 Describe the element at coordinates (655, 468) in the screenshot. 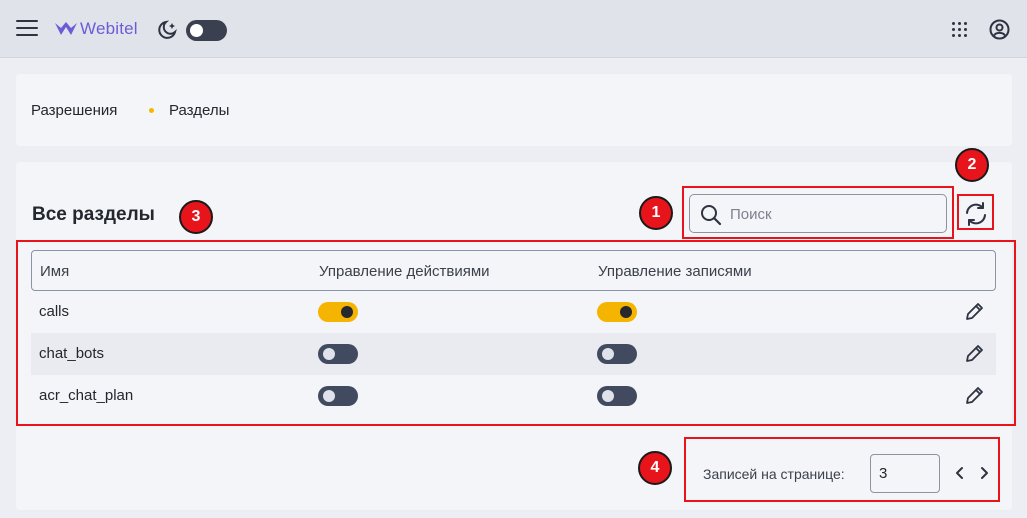

I see `annotation-badge-4: 4` at that location.